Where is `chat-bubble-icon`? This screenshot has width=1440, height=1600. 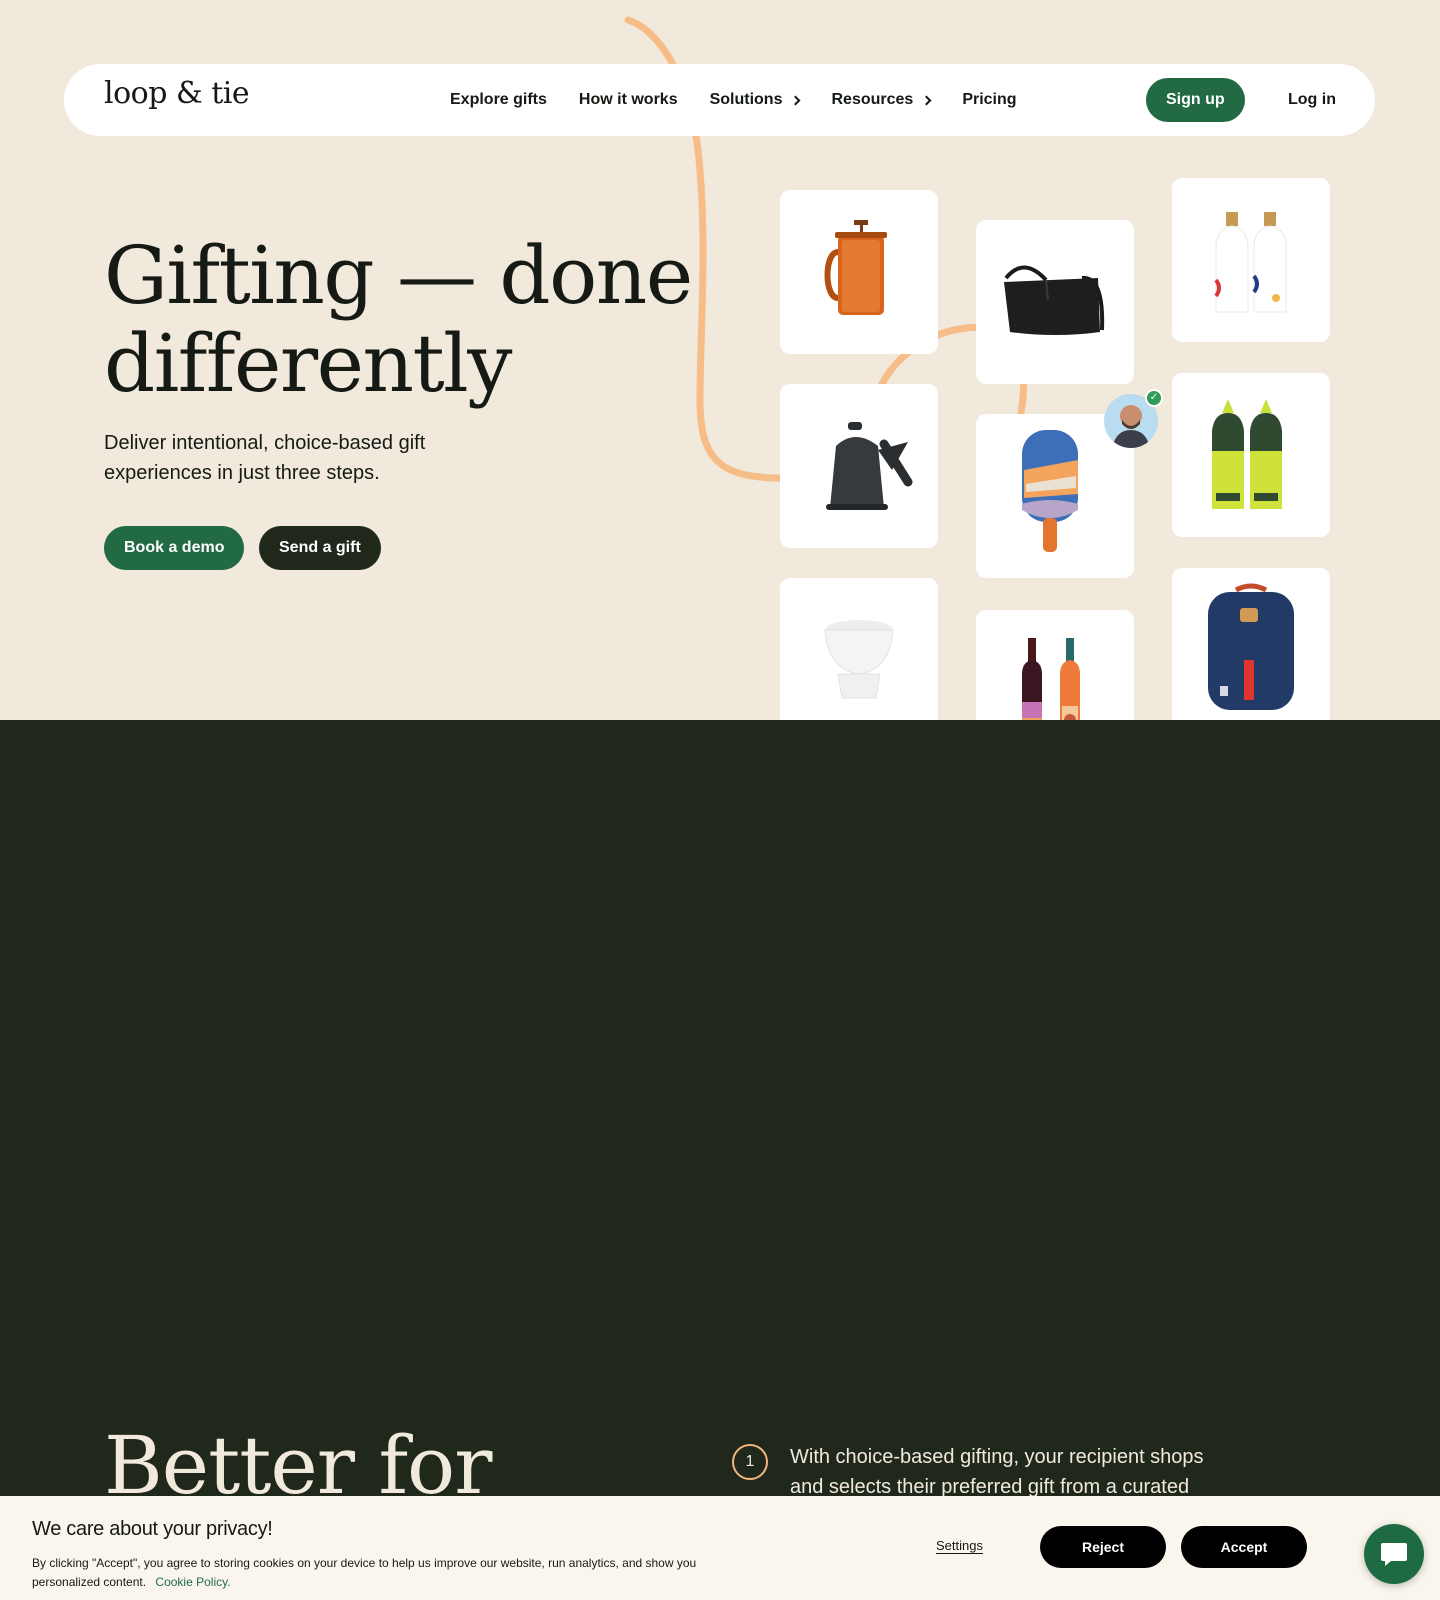 chat-bubble-icon is located at coordinates (1394, 1554).